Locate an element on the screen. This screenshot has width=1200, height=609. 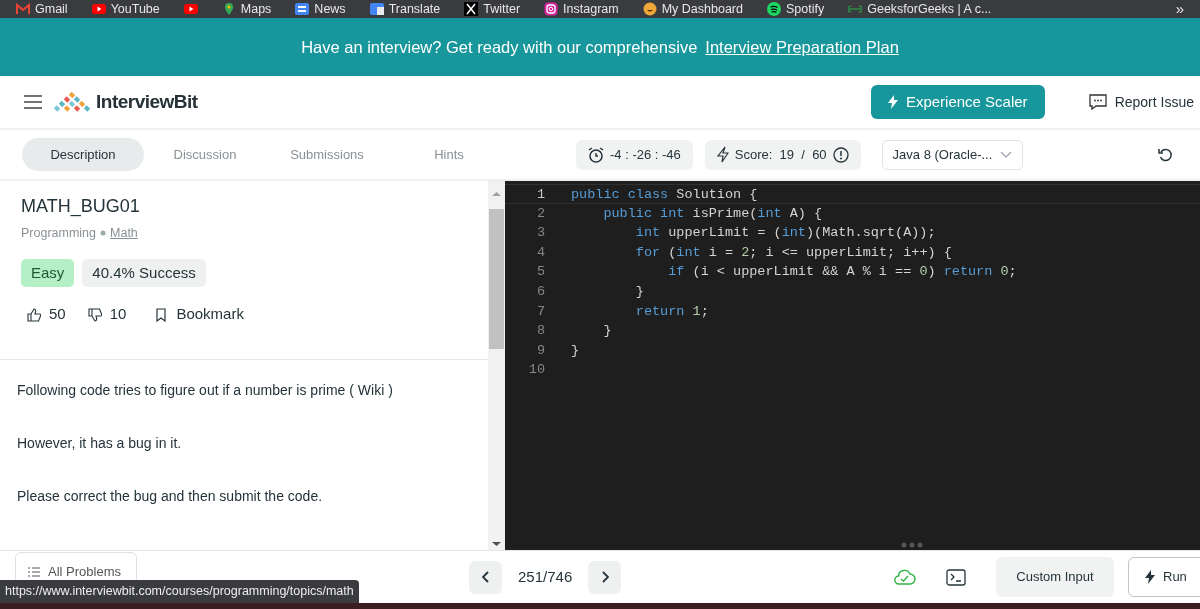
description-paragraph: However, it has a bug in it. is located at coordinates (100, 443).